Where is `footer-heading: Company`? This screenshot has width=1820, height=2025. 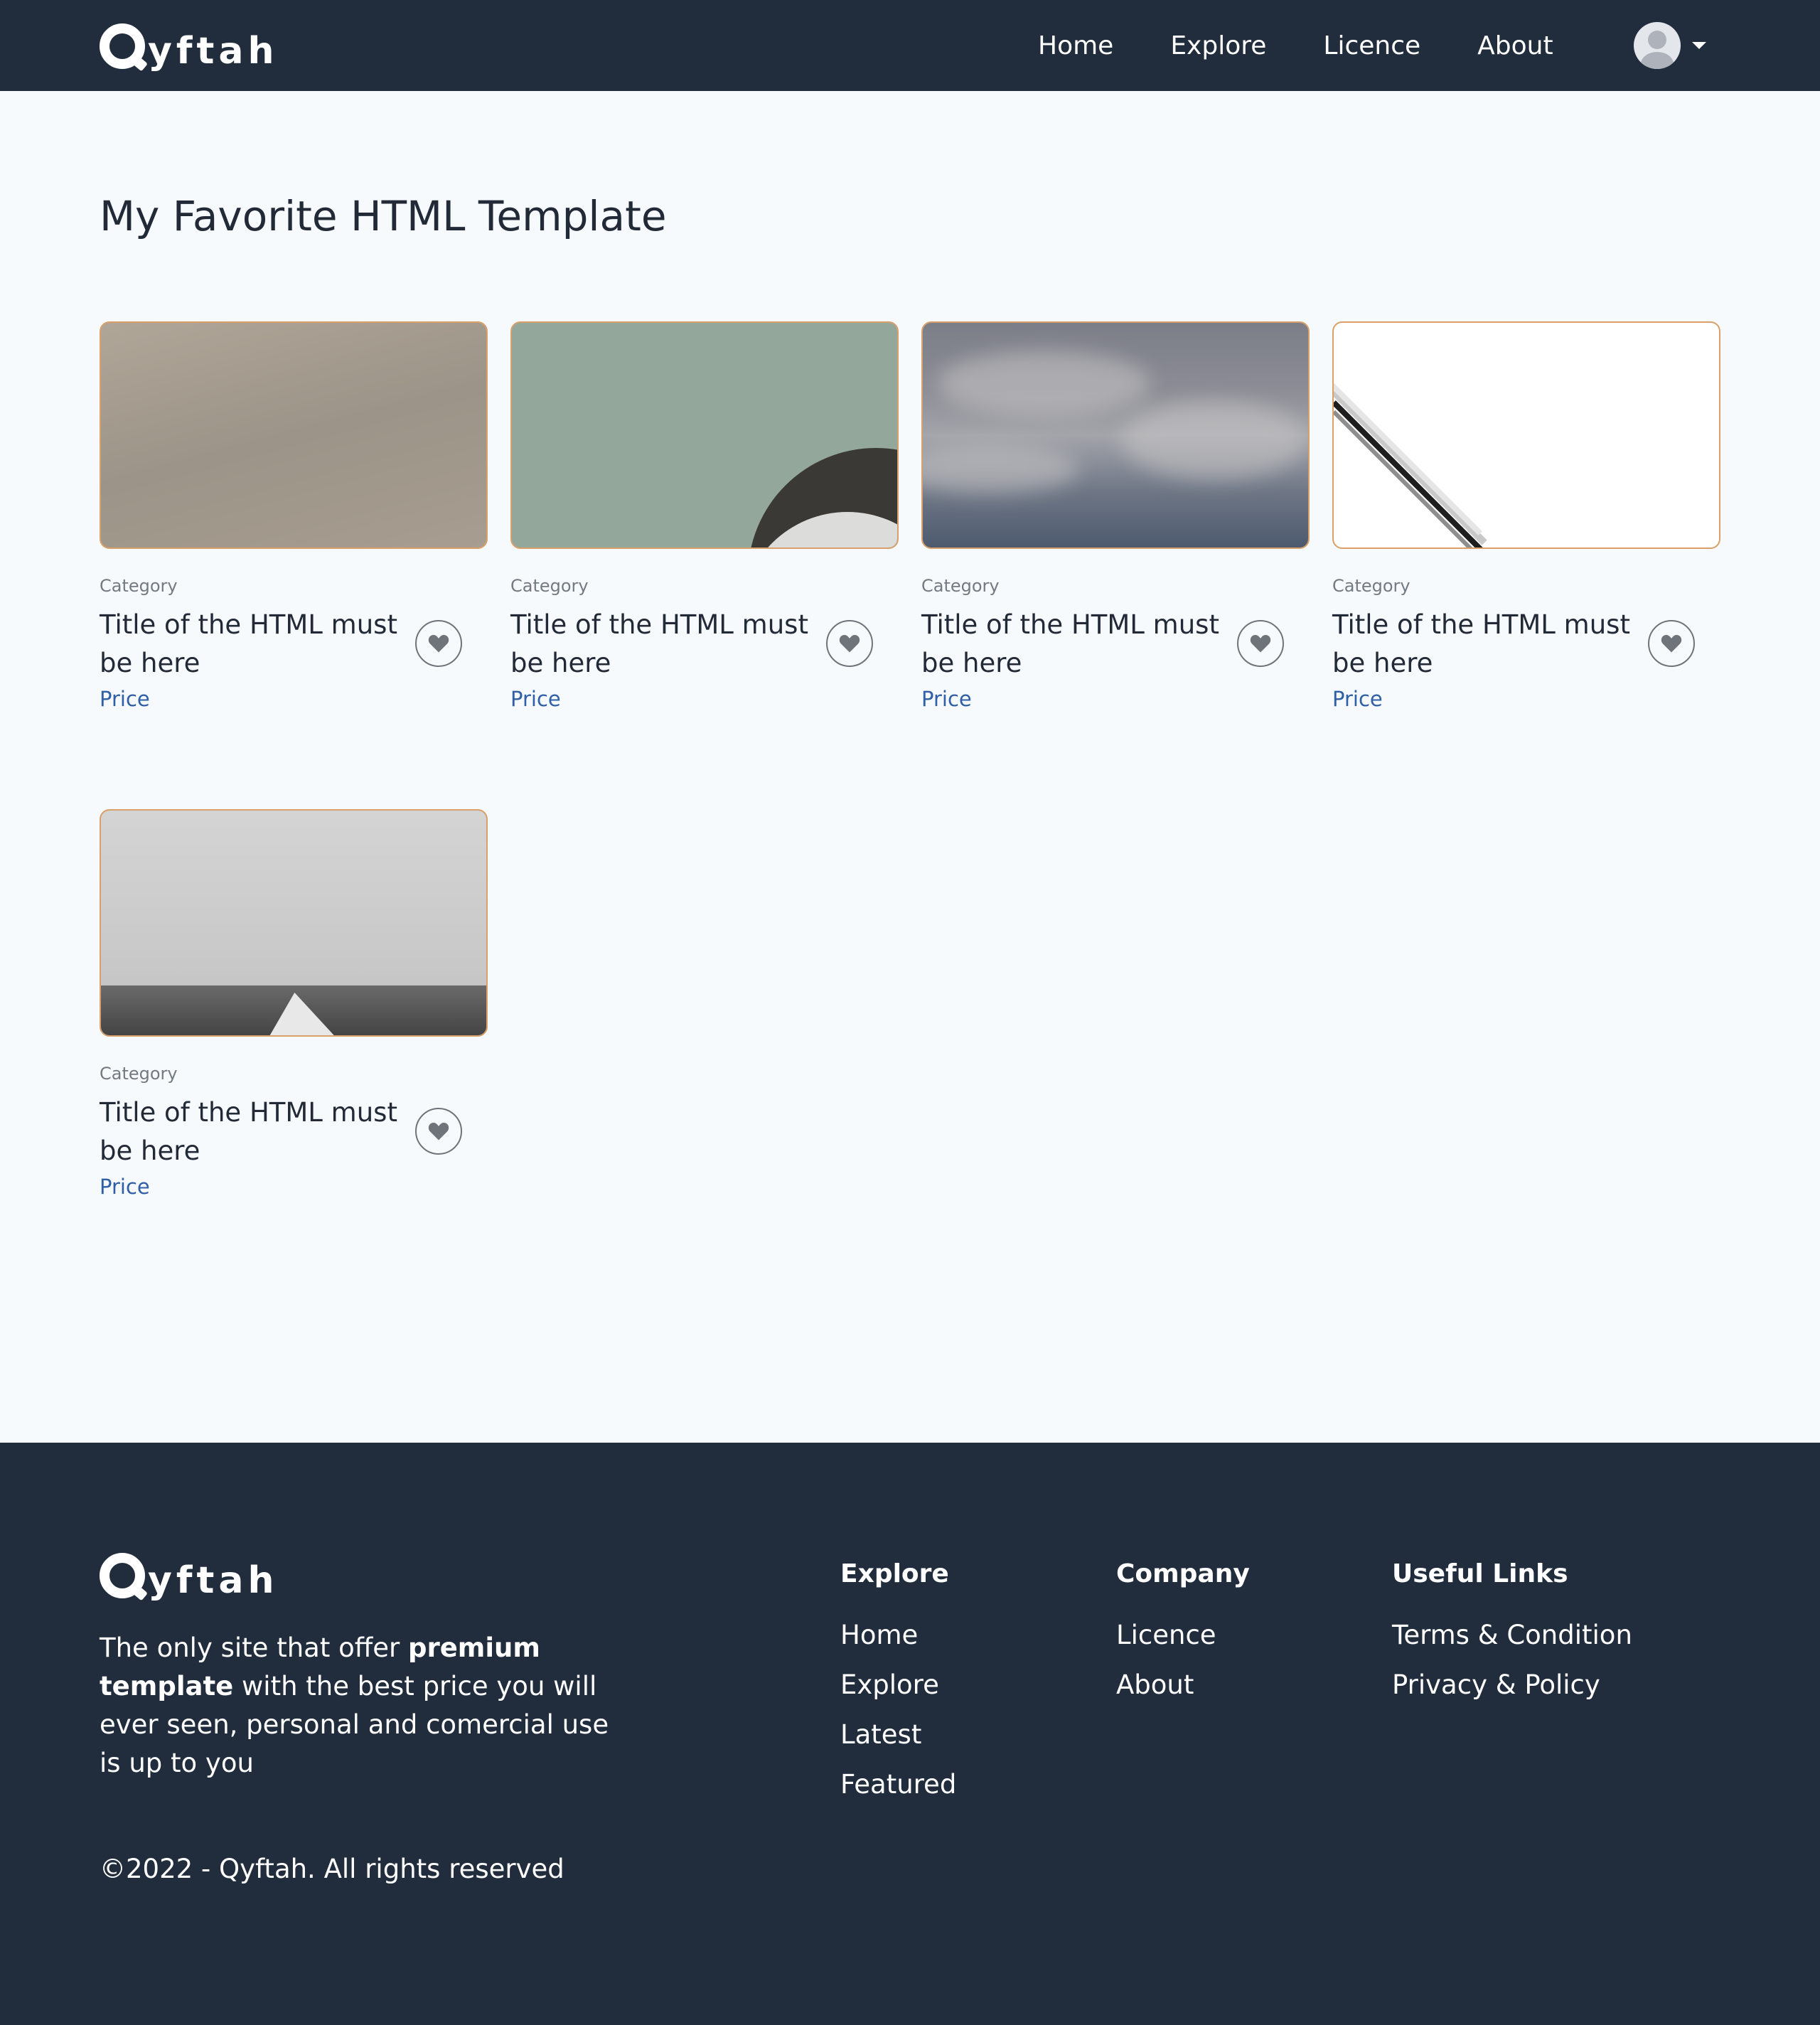
footer-heading: Company is located at coordinates (1183, 1573).